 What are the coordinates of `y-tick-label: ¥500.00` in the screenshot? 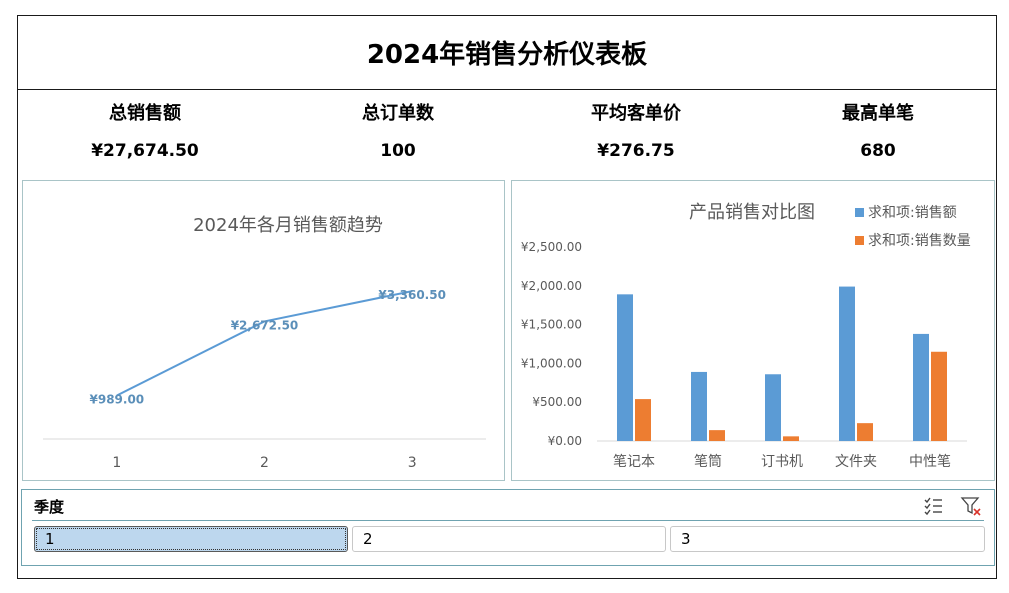 It's located at (557, 402).